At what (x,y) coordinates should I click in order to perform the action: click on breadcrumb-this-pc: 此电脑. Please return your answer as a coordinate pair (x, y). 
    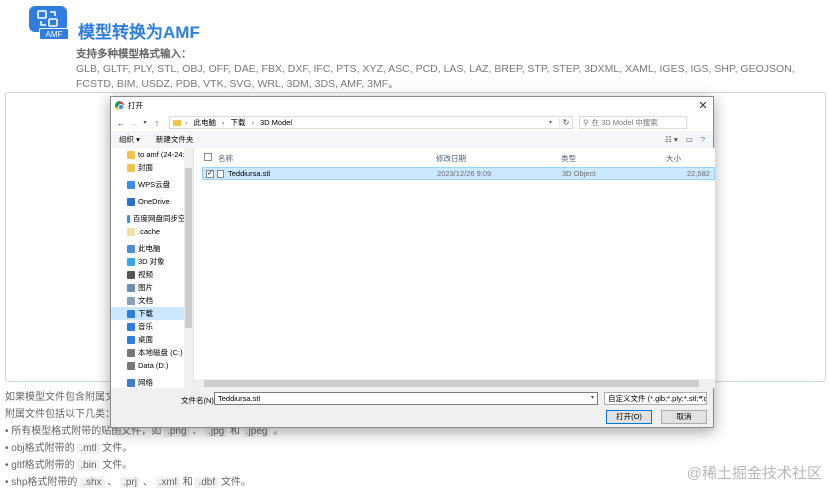
    Looking at the image, I should click on (205, 122).